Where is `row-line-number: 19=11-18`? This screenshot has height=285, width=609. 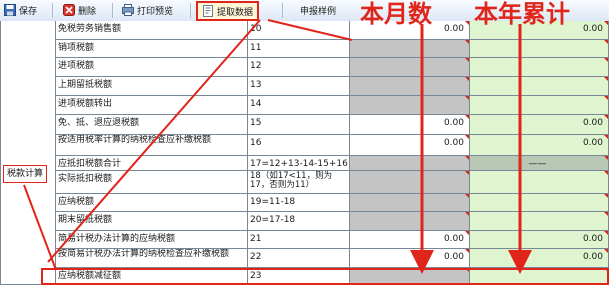
row-line-number: 19=11-18 is located at coordinates (299, 203).